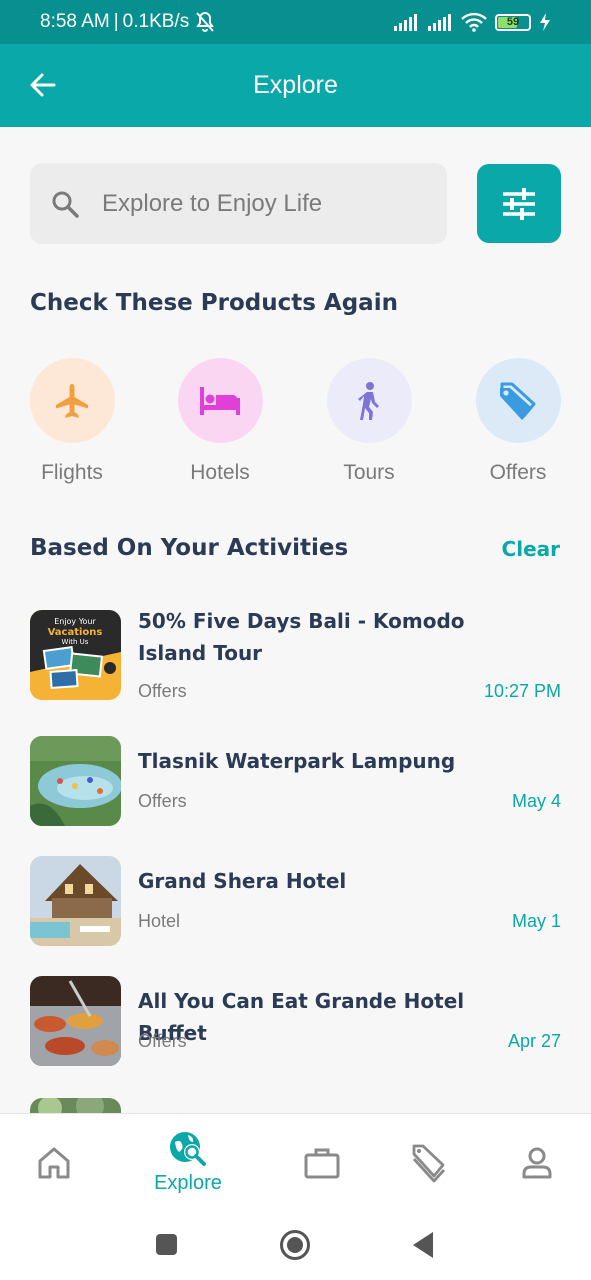  I want to click on bed-icon, so click(220, 400).